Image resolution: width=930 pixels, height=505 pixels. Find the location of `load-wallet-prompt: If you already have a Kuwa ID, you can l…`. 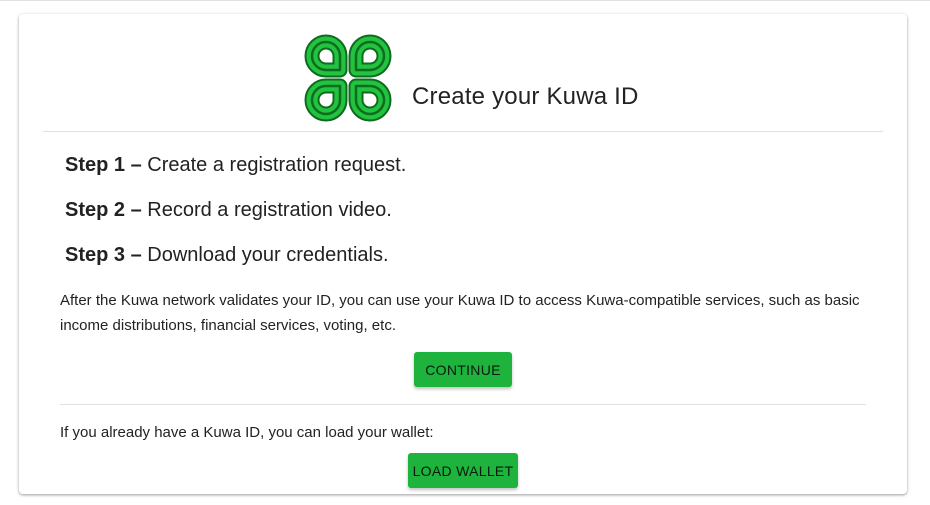

load-wallet-prompt: If you already have a Kuwa ID, you can l… is located at coordinates (247, 432).